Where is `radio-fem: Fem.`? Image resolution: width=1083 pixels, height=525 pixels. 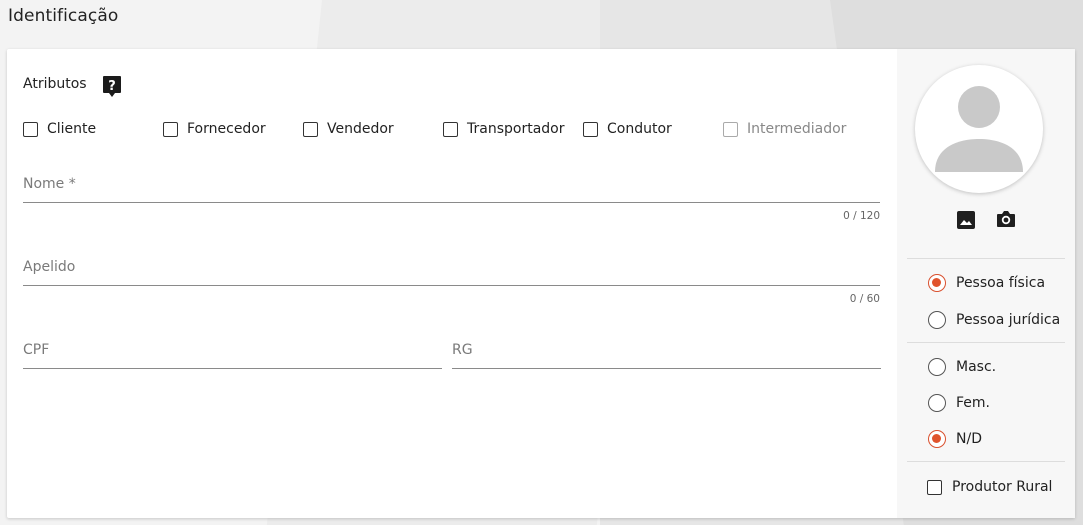 radio-fem: Fem. is located at coordinates (959, 403).